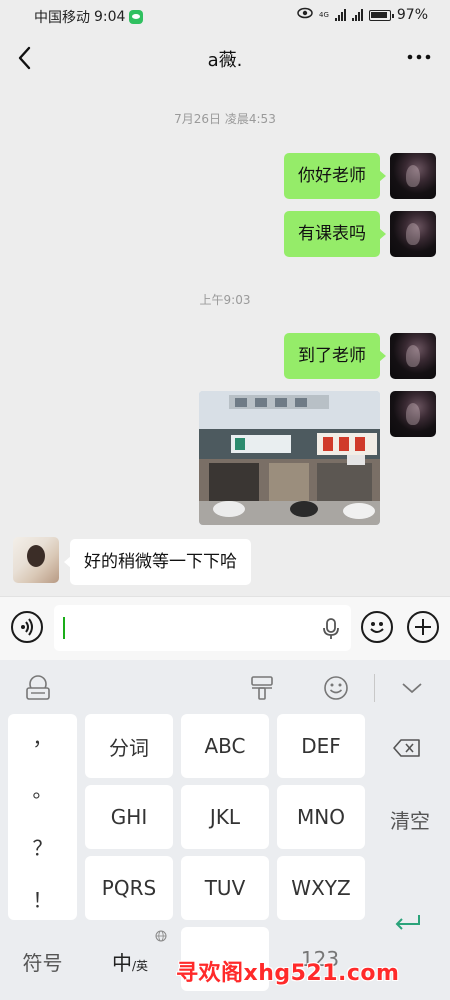 The height and width of the screenshot is (1000, 450). What do you see at coordinates (225, 687) in the screenshot?
I see `keyboard-toolbar` at bounding box center [225, 687].